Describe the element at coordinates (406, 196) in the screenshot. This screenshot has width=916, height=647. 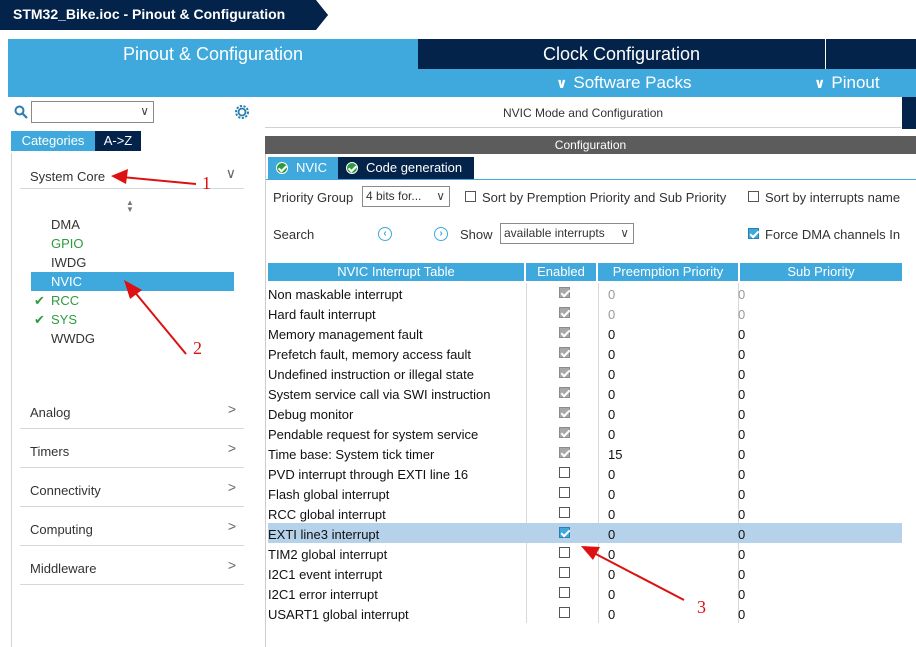
I see `priority-group-select: 4 bits for... ∨` at that location.